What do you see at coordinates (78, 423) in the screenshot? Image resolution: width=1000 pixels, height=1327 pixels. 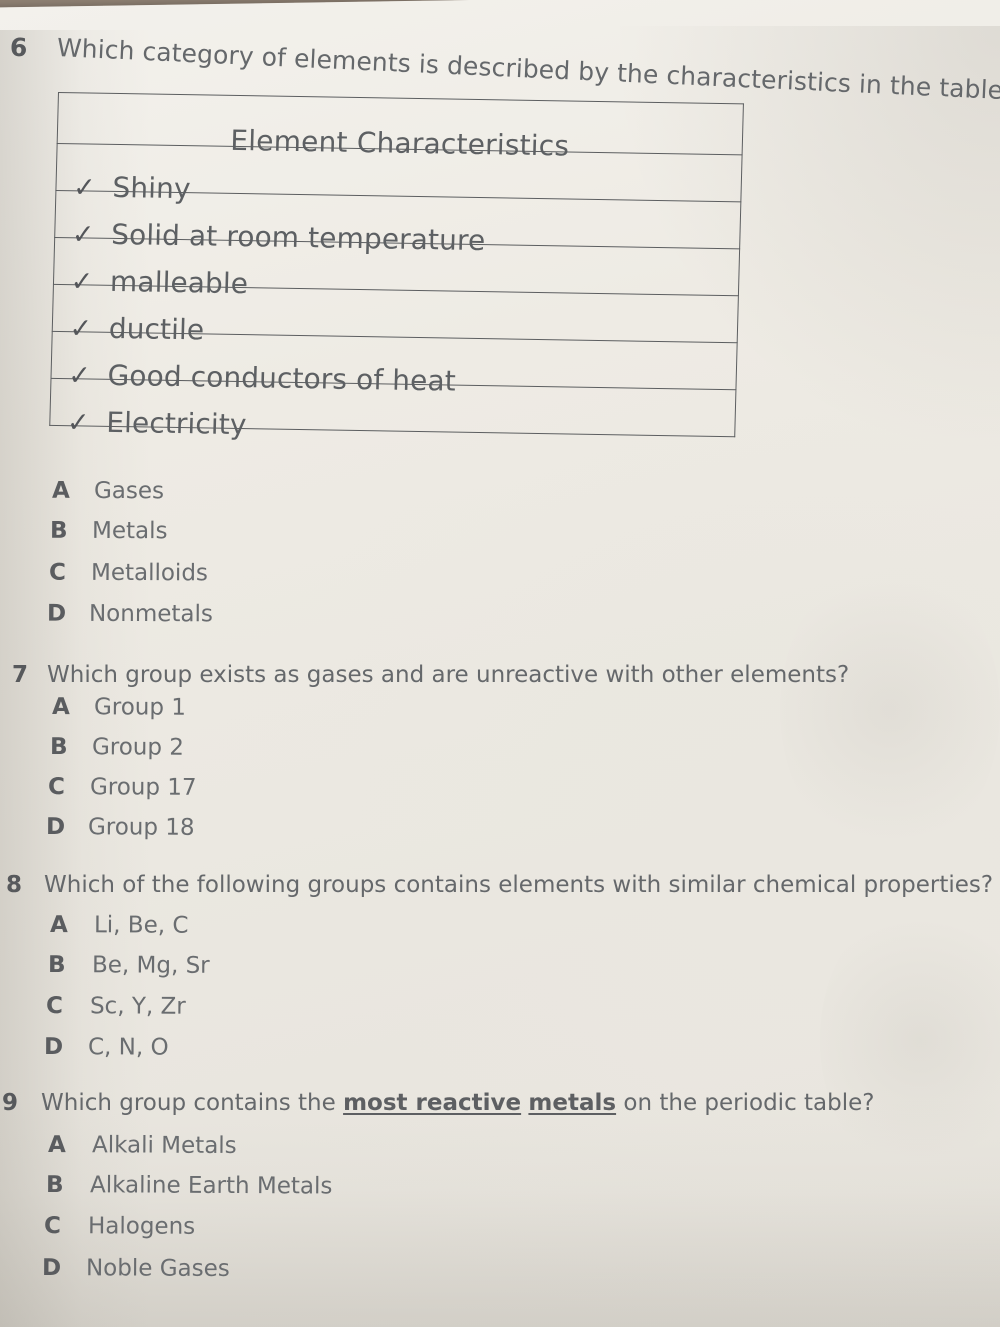 I see `check-icon: ✓` at bounding box center [78, 423].